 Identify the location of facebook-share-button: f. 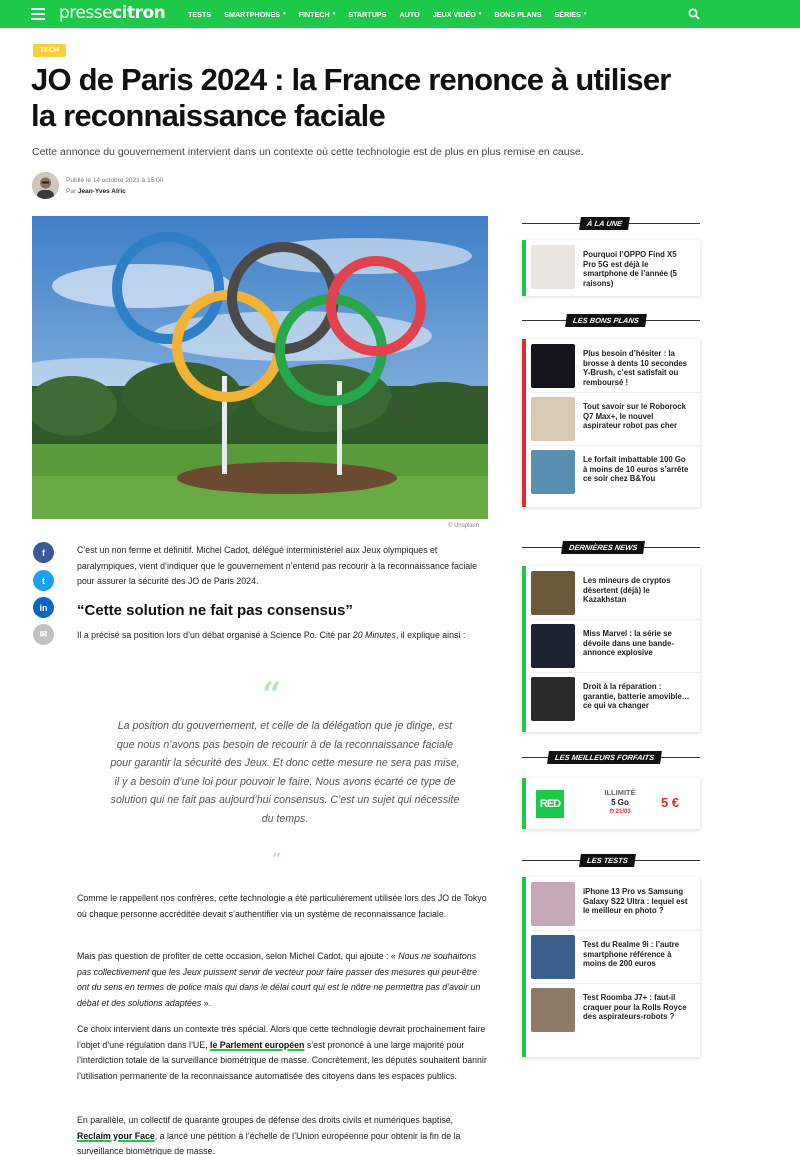
(43, 552).